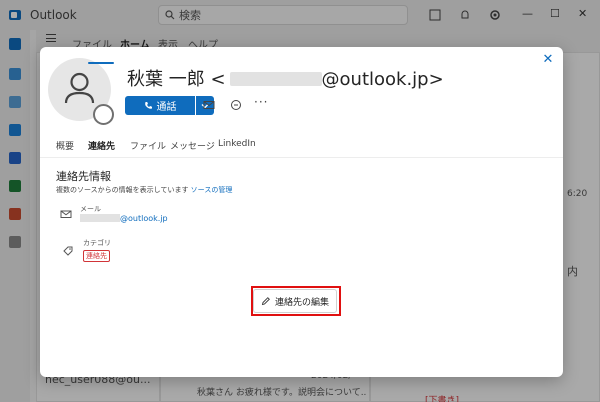 The image size is (600, 402). What do you see at coordinates (296, 301) in the screenshot?
I see `highlight-box` at bounding box center [296, 301].